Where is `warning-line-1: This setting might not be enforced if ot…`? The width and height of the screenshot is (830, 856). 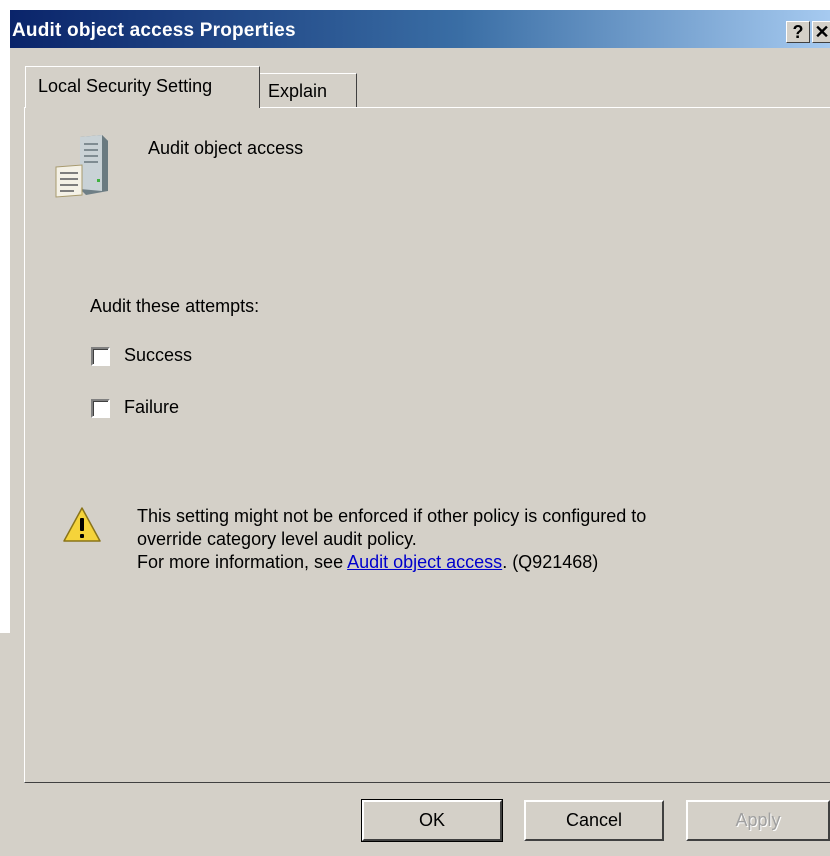 warning-line-1: This setting might not be enforced if ot… is located at coordinates (392, 516).